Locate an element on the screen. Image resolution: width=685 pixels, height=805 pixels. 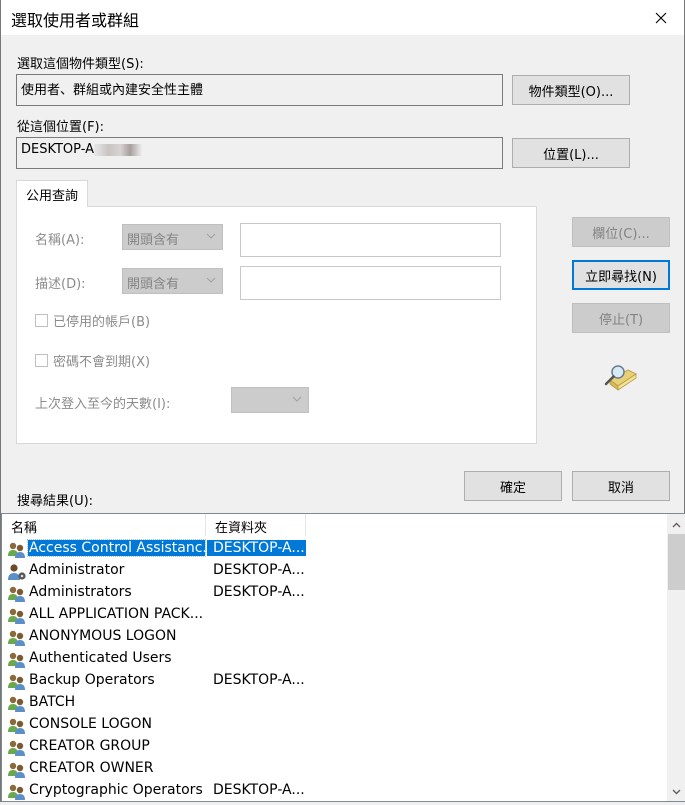
name-match-select: 開頭含有 is located at coordinates (172, 237).